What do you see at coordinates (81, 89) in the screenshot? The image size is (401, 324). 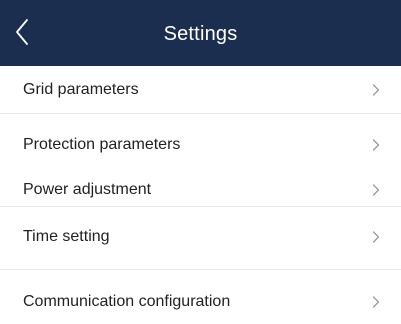 I see `settings-item-label: Grid parameters` at bounding box center [81, 89].